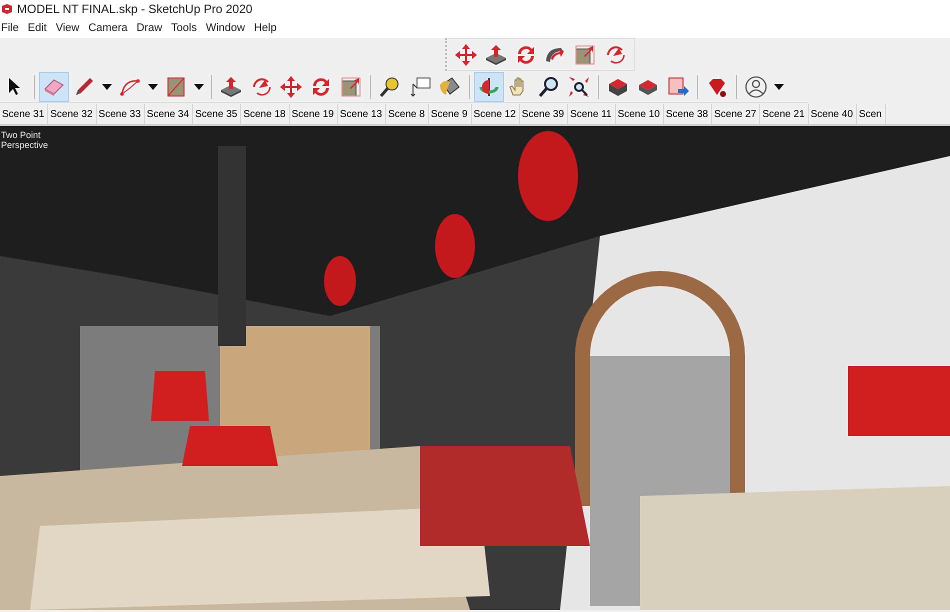 This screenshot has width=950, height=612. Describe the element at coordinates (54, 87) in the screenshot. I see `eraser-tool` at that location.